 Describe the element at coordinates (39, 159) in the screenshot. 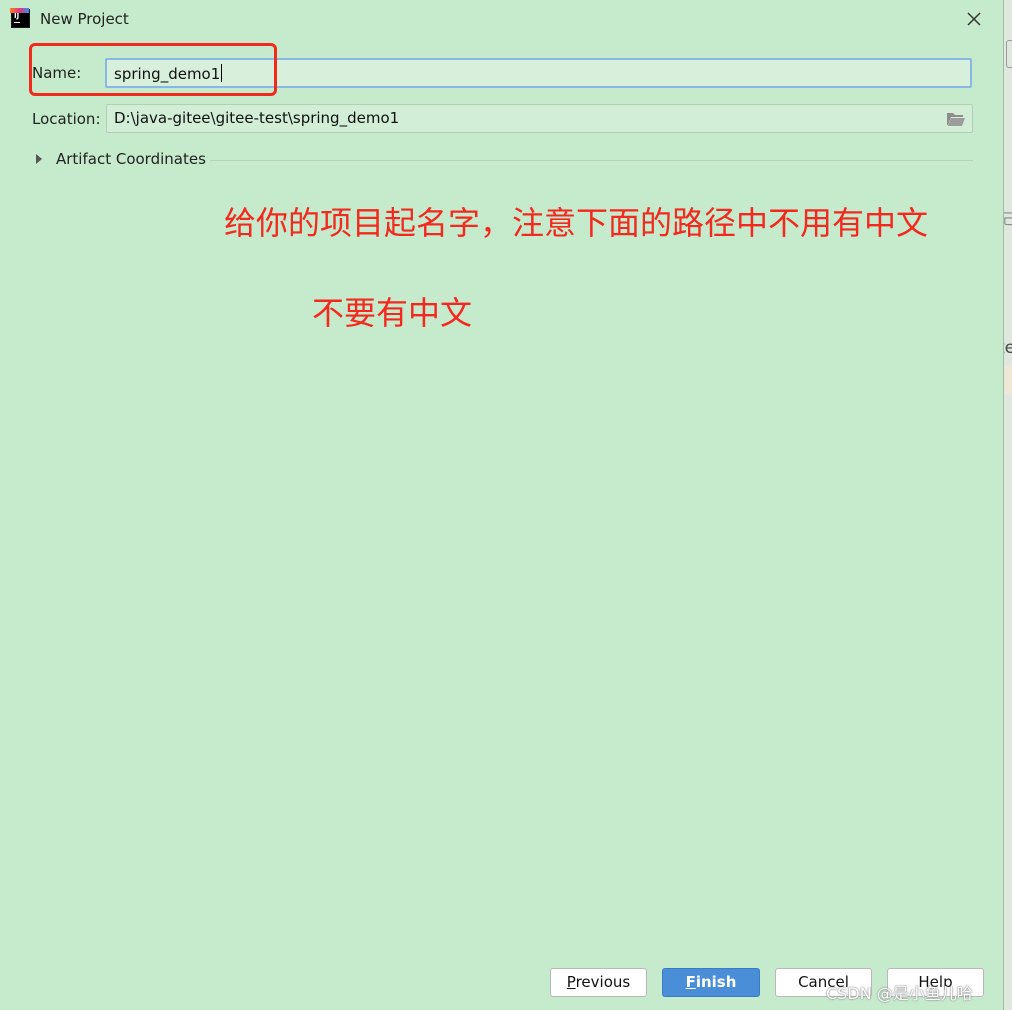

I see `chevron-right-icon` at that location.